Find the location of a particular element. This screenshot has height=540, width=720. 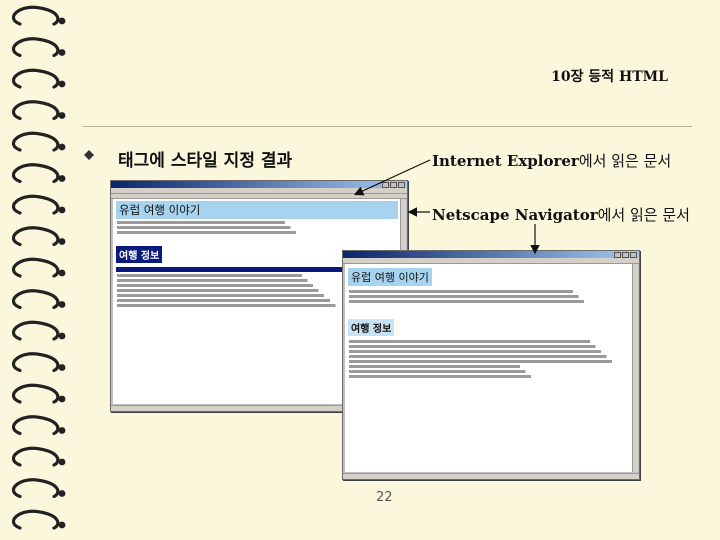

page-number: 22 is located at coordinates (384, 497).